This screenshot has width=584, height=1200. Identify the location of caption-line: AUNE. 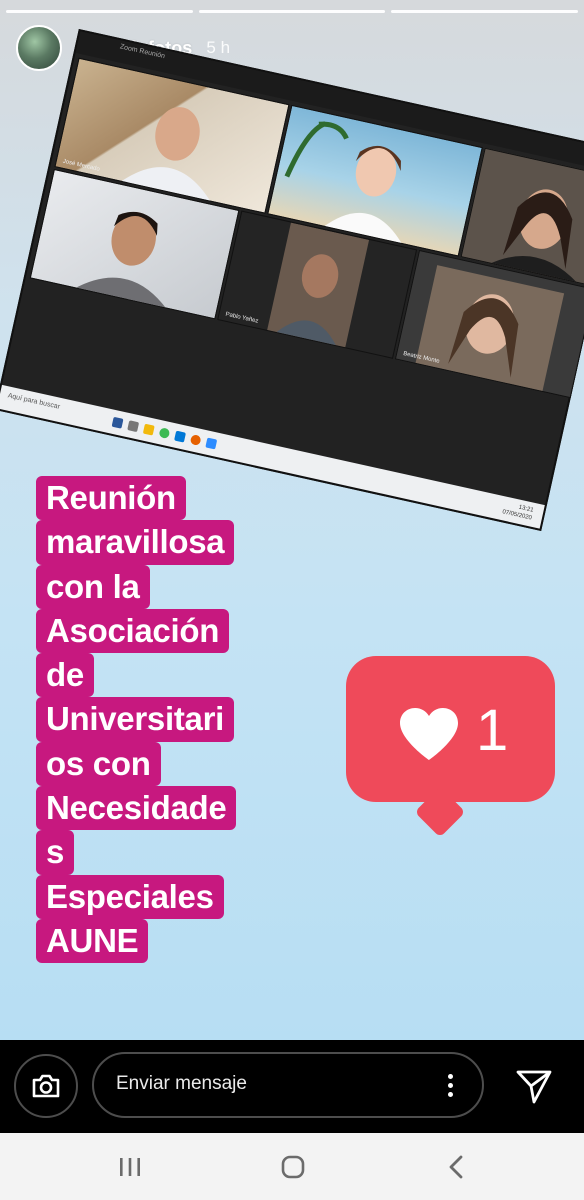
(92, 941).